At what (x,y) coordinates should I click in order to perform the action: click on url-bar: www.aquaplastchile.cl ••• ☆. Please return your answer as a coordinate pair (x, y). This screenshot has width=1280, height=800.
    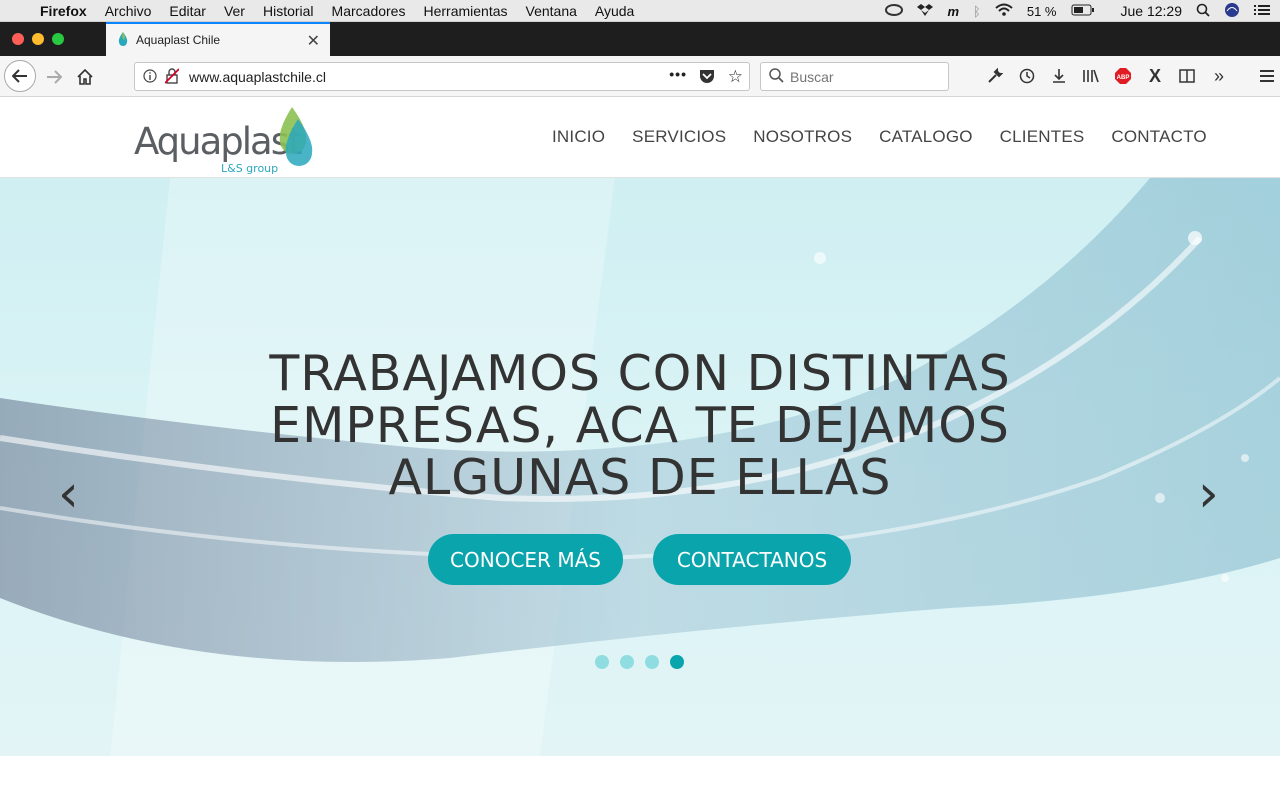
    Looking at the image, I should click on (442, 76).